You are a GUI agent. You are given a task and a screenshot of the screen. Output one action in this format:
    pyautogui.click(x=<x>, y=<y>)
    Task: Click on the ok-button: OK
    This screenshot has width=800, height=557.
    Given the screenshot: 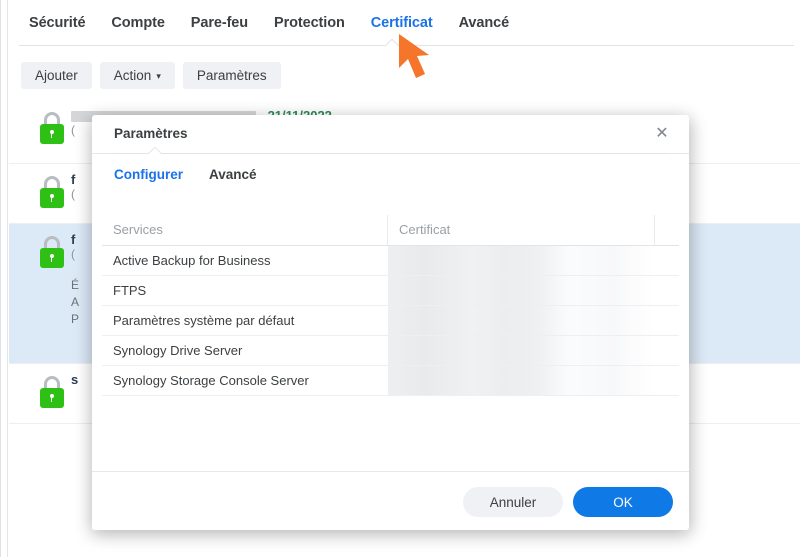 What is the action you would take?
    pyautogui.click(x=623, y=502)
    